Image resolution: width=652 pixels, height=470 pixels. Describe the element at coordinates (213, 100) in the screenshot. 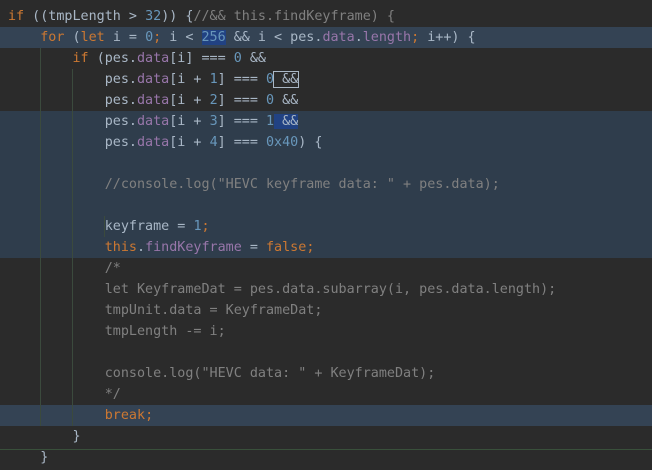

I see `code-token: 2` at that location.